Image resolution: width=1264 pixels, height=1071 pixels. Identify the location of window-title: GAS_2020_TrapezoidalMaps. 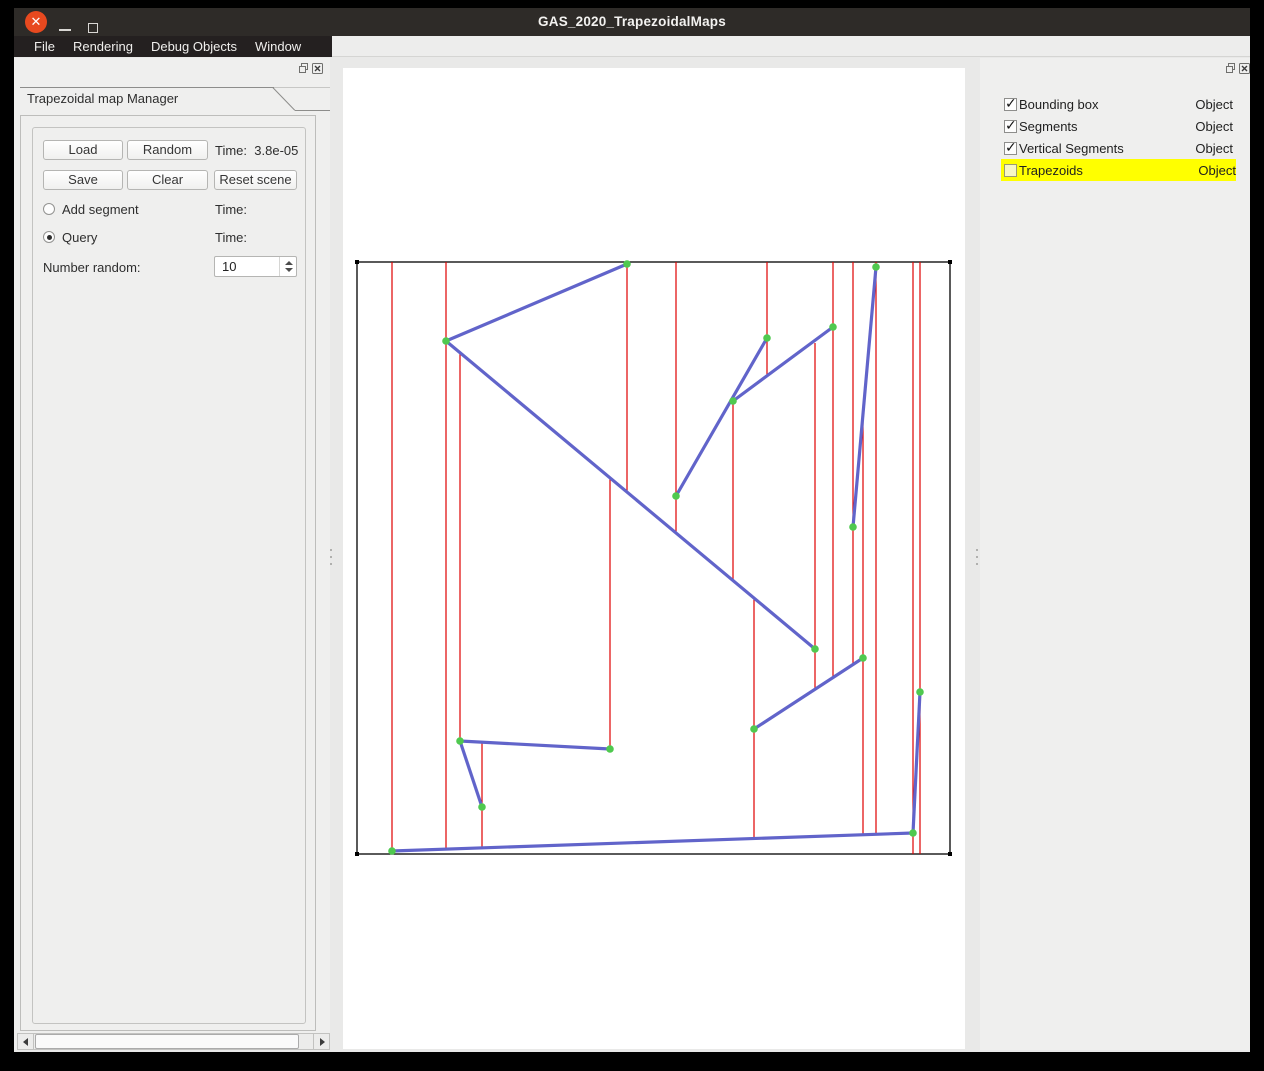
(632, 21).